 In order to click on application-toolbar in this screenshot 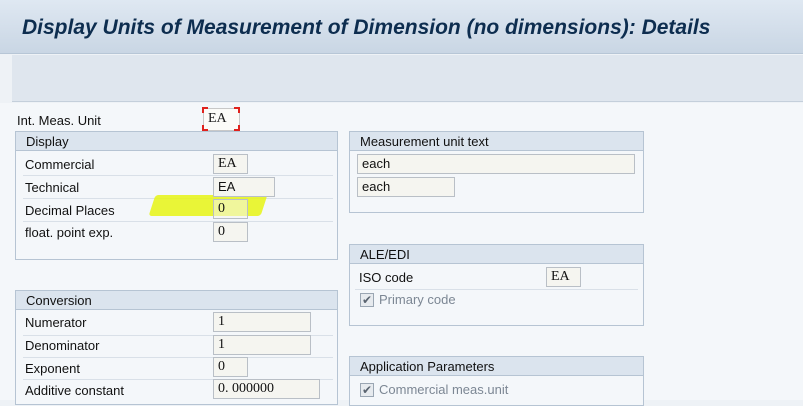, I will do `click(407, 78)`.